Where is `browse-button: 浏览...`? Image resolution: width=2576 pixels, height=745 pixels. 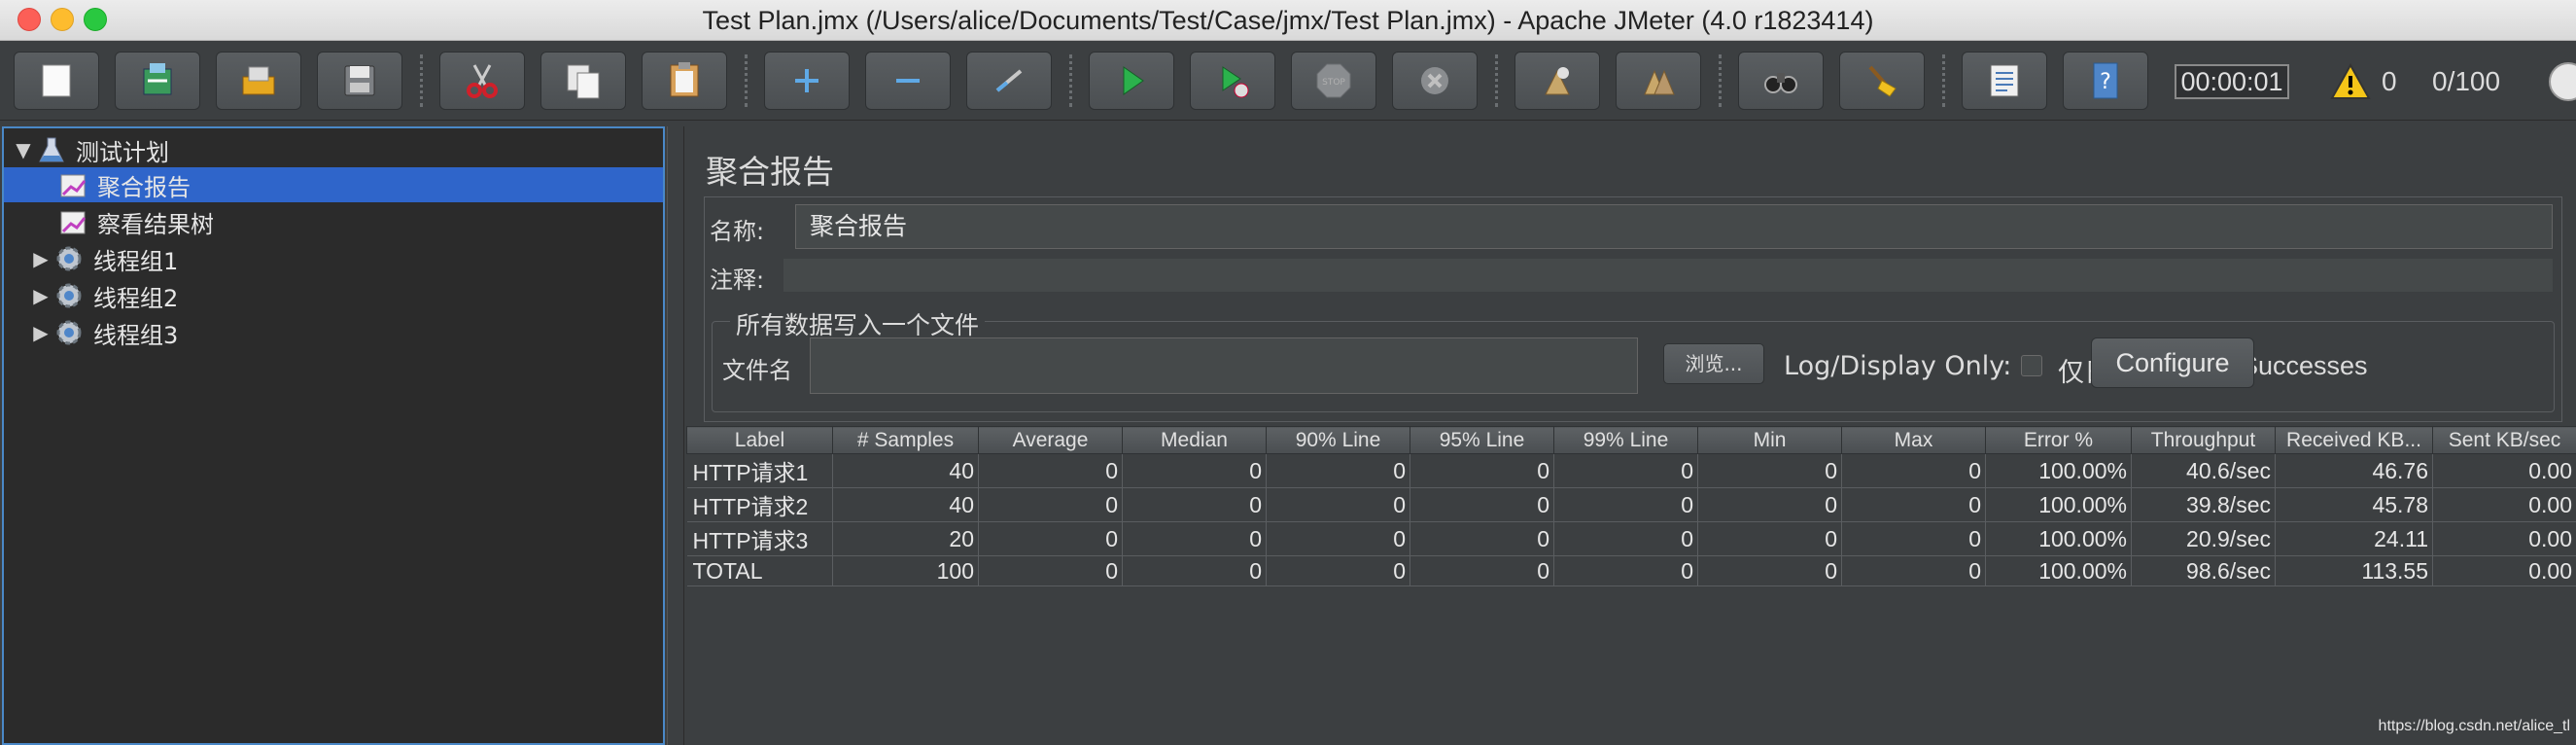
browse-button: 浏览... is located at coordinates (1713, 363).